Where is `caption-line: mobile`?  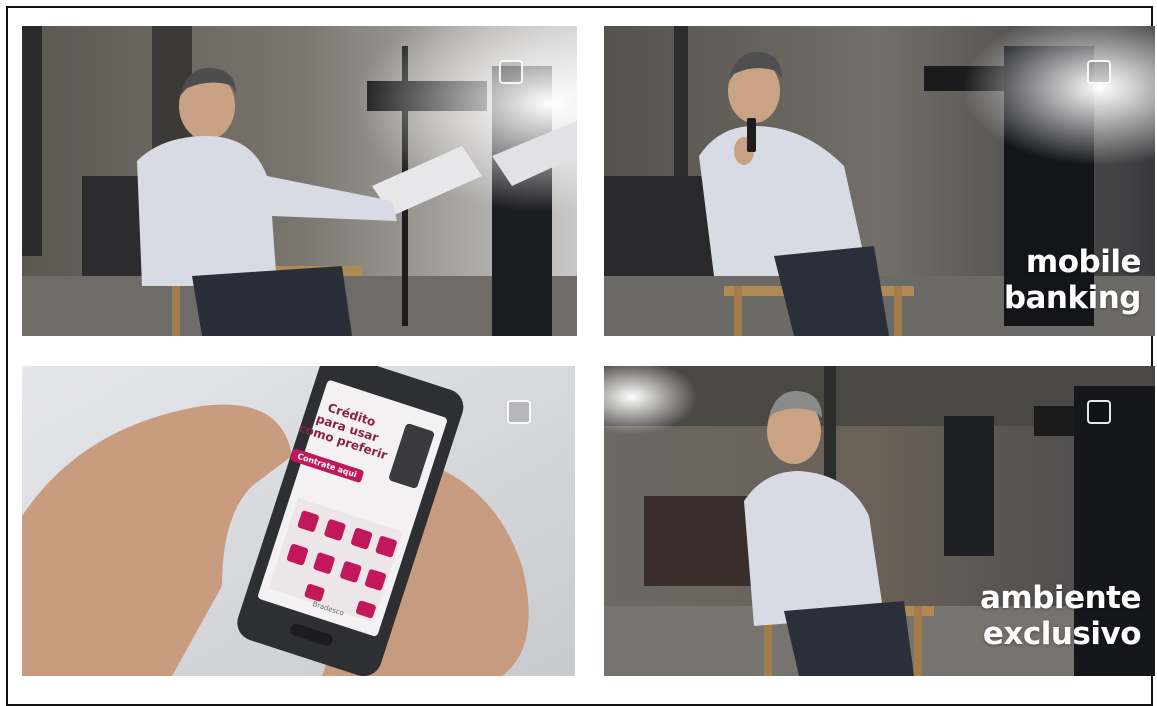 caption-line: mobile is located at coordinates (1083, 262).